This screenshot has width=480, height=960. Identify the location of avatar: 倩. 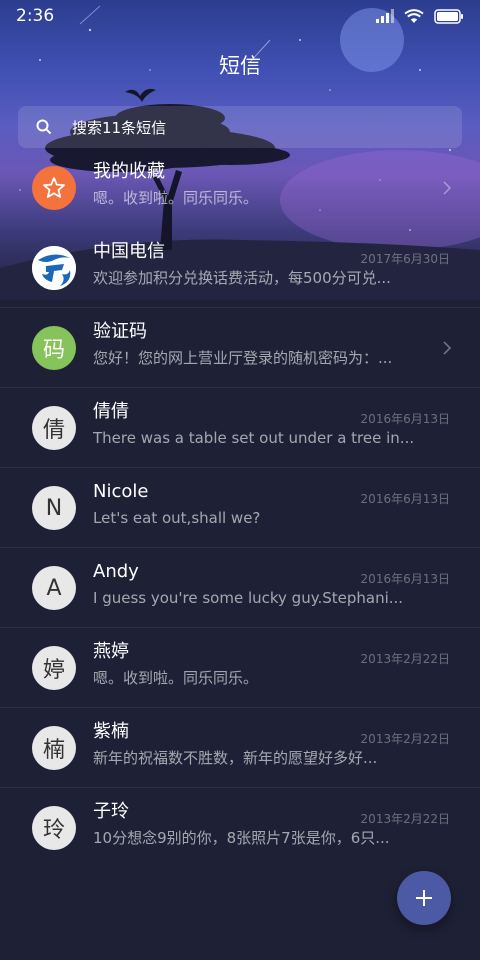
(54, 428).